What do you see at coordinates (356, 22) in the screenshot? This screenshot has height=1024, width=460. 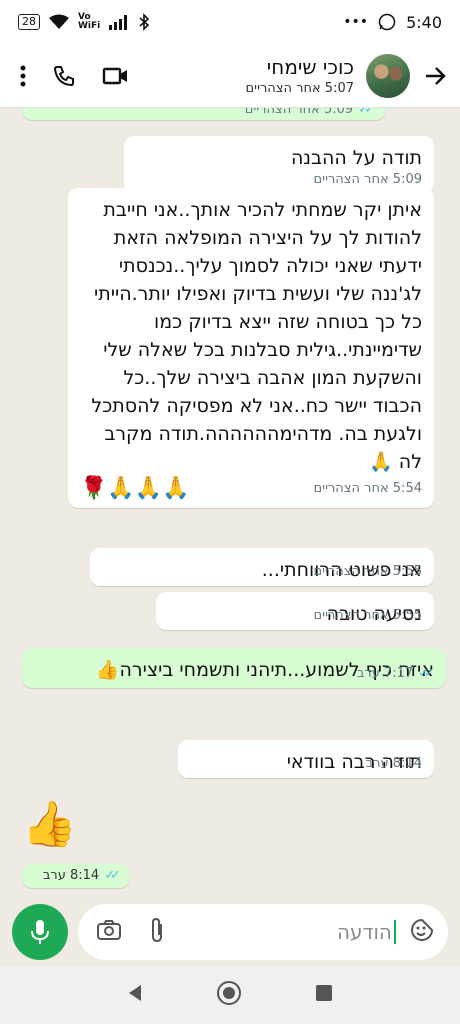 I see `more-dots-icon: •••` at bounding box center [356, 22].